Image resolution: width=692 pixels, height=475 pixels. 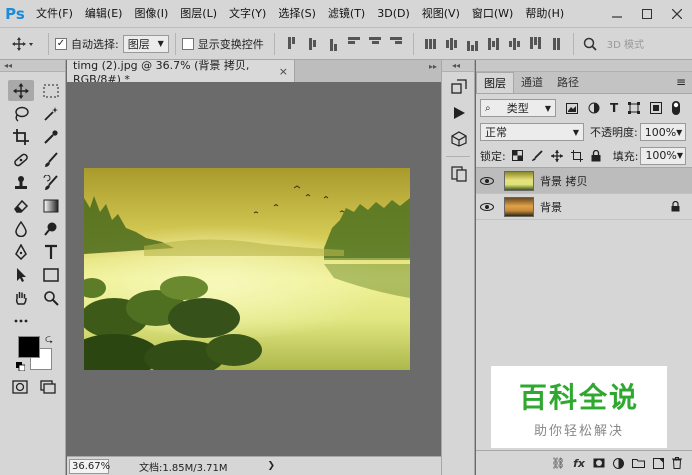 I want to click on opacity-field: 100% ▼, so click(x=662, y=132).